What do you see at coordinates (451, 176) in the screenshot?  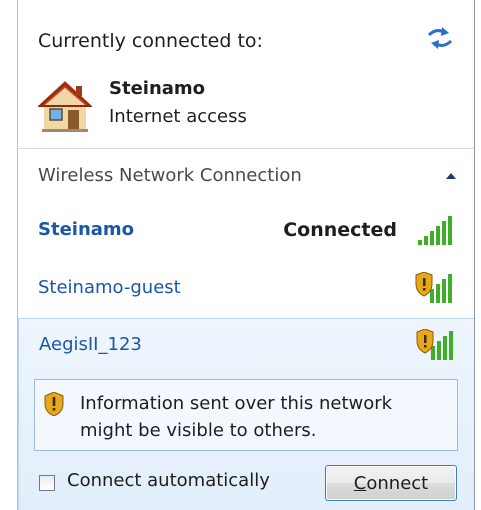 I see `chevron-up-icon` at bounding box center [451, 176].